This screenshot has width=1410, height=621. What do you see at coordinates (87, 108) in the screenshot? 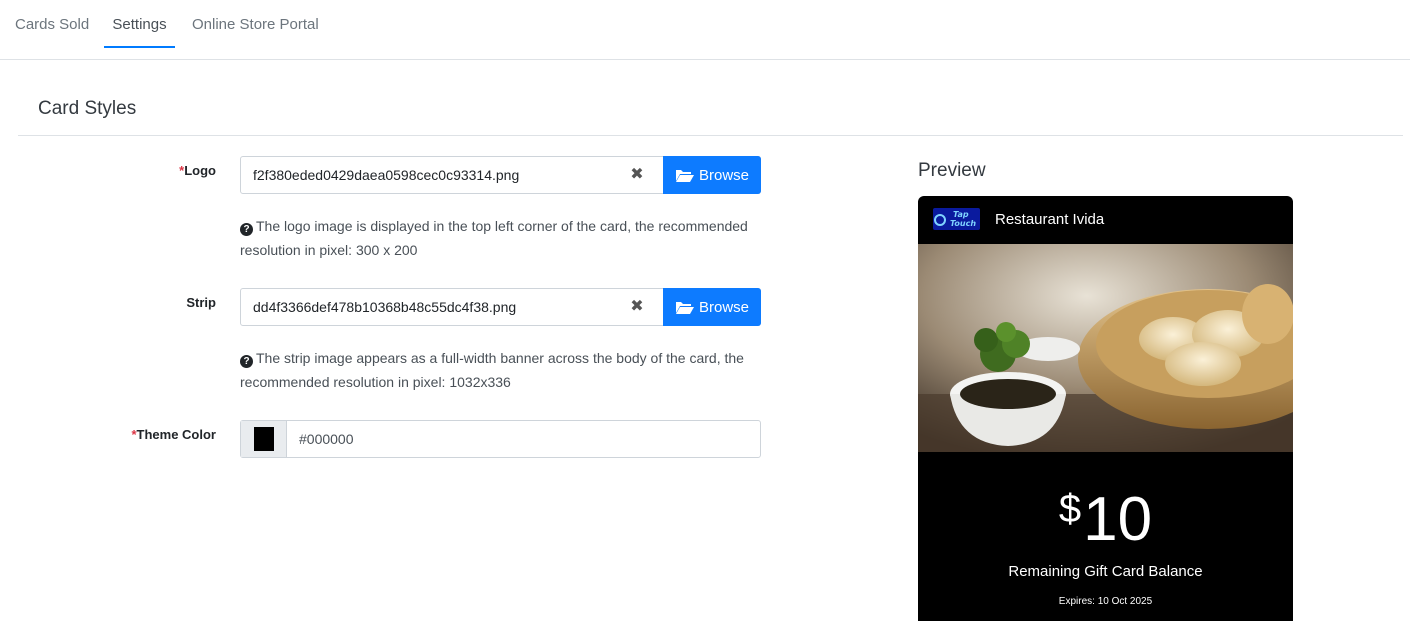
I see `section-title: Card Styles` at bounding box center [87, 108].